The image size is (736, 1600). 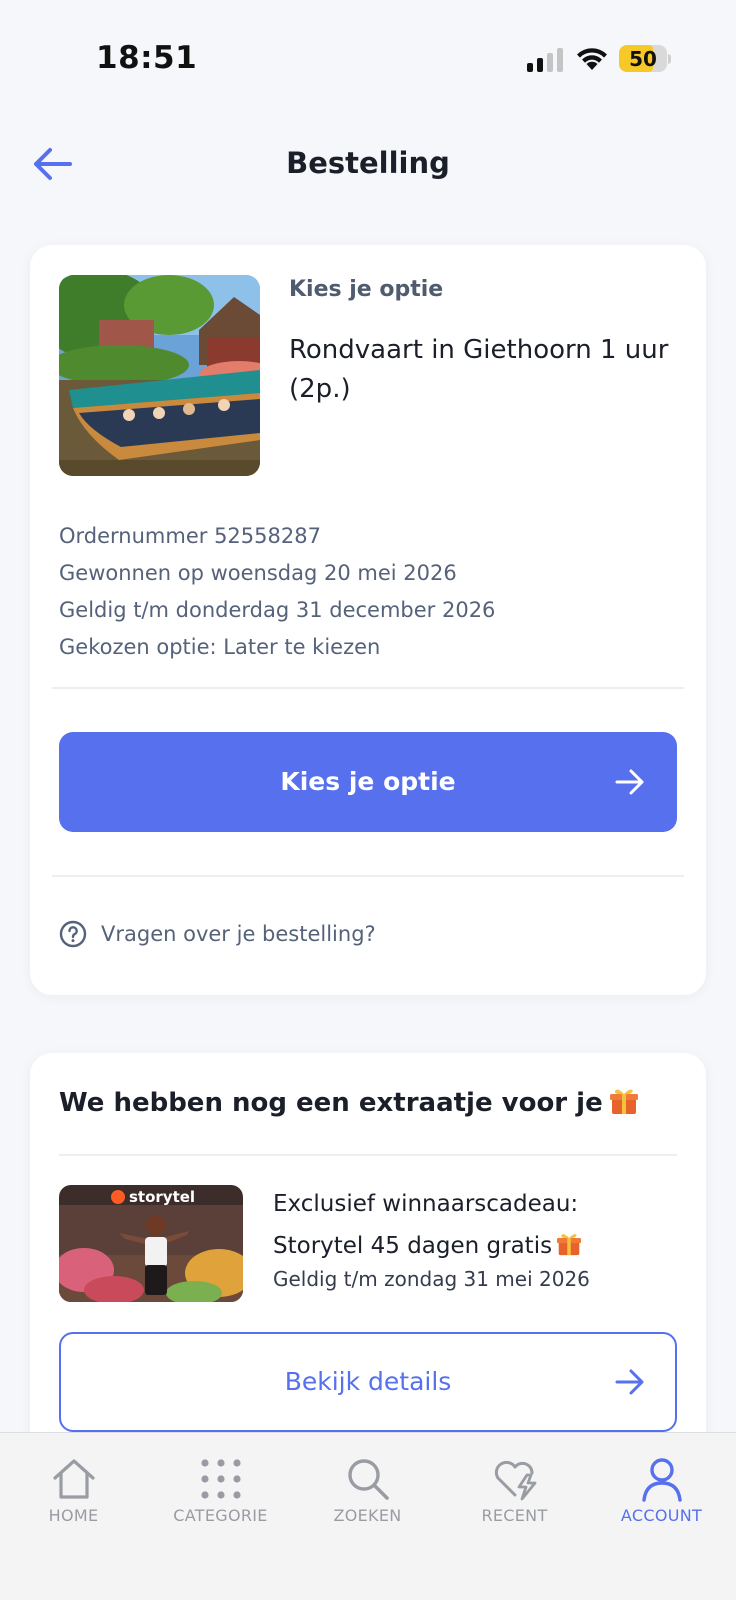 What do you see at coordinates (220, 1515) in the screenshot?
I see `nav-label-categorie: CATEGORIE` at bounding box center [220, 1515].